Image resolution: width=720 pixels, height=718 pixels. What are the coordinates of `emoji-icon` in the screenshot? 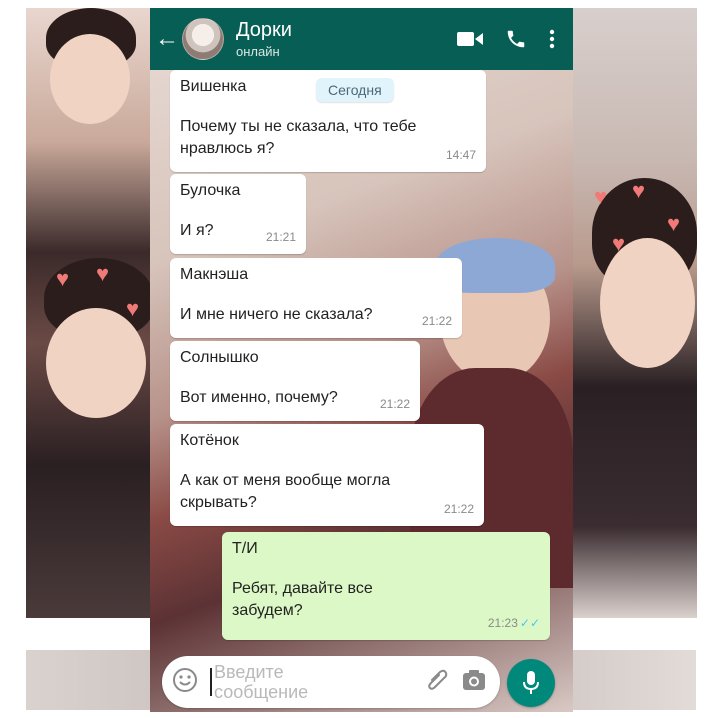 It's located at (185, 682).